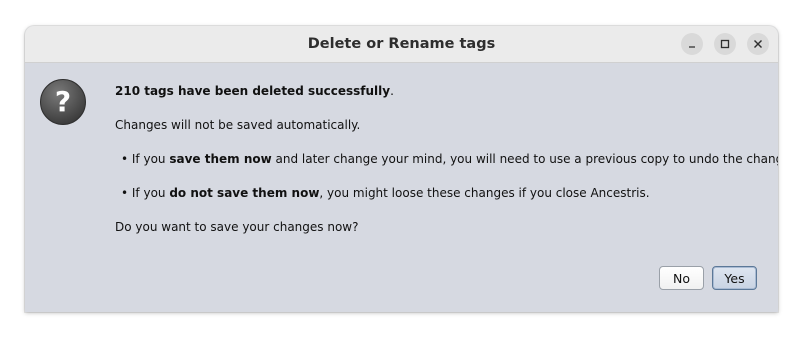 Image resolution: width=803 pixels, height=337 pixels. I want to click on window-title: Delete or Rename tags, so click(401, 44).